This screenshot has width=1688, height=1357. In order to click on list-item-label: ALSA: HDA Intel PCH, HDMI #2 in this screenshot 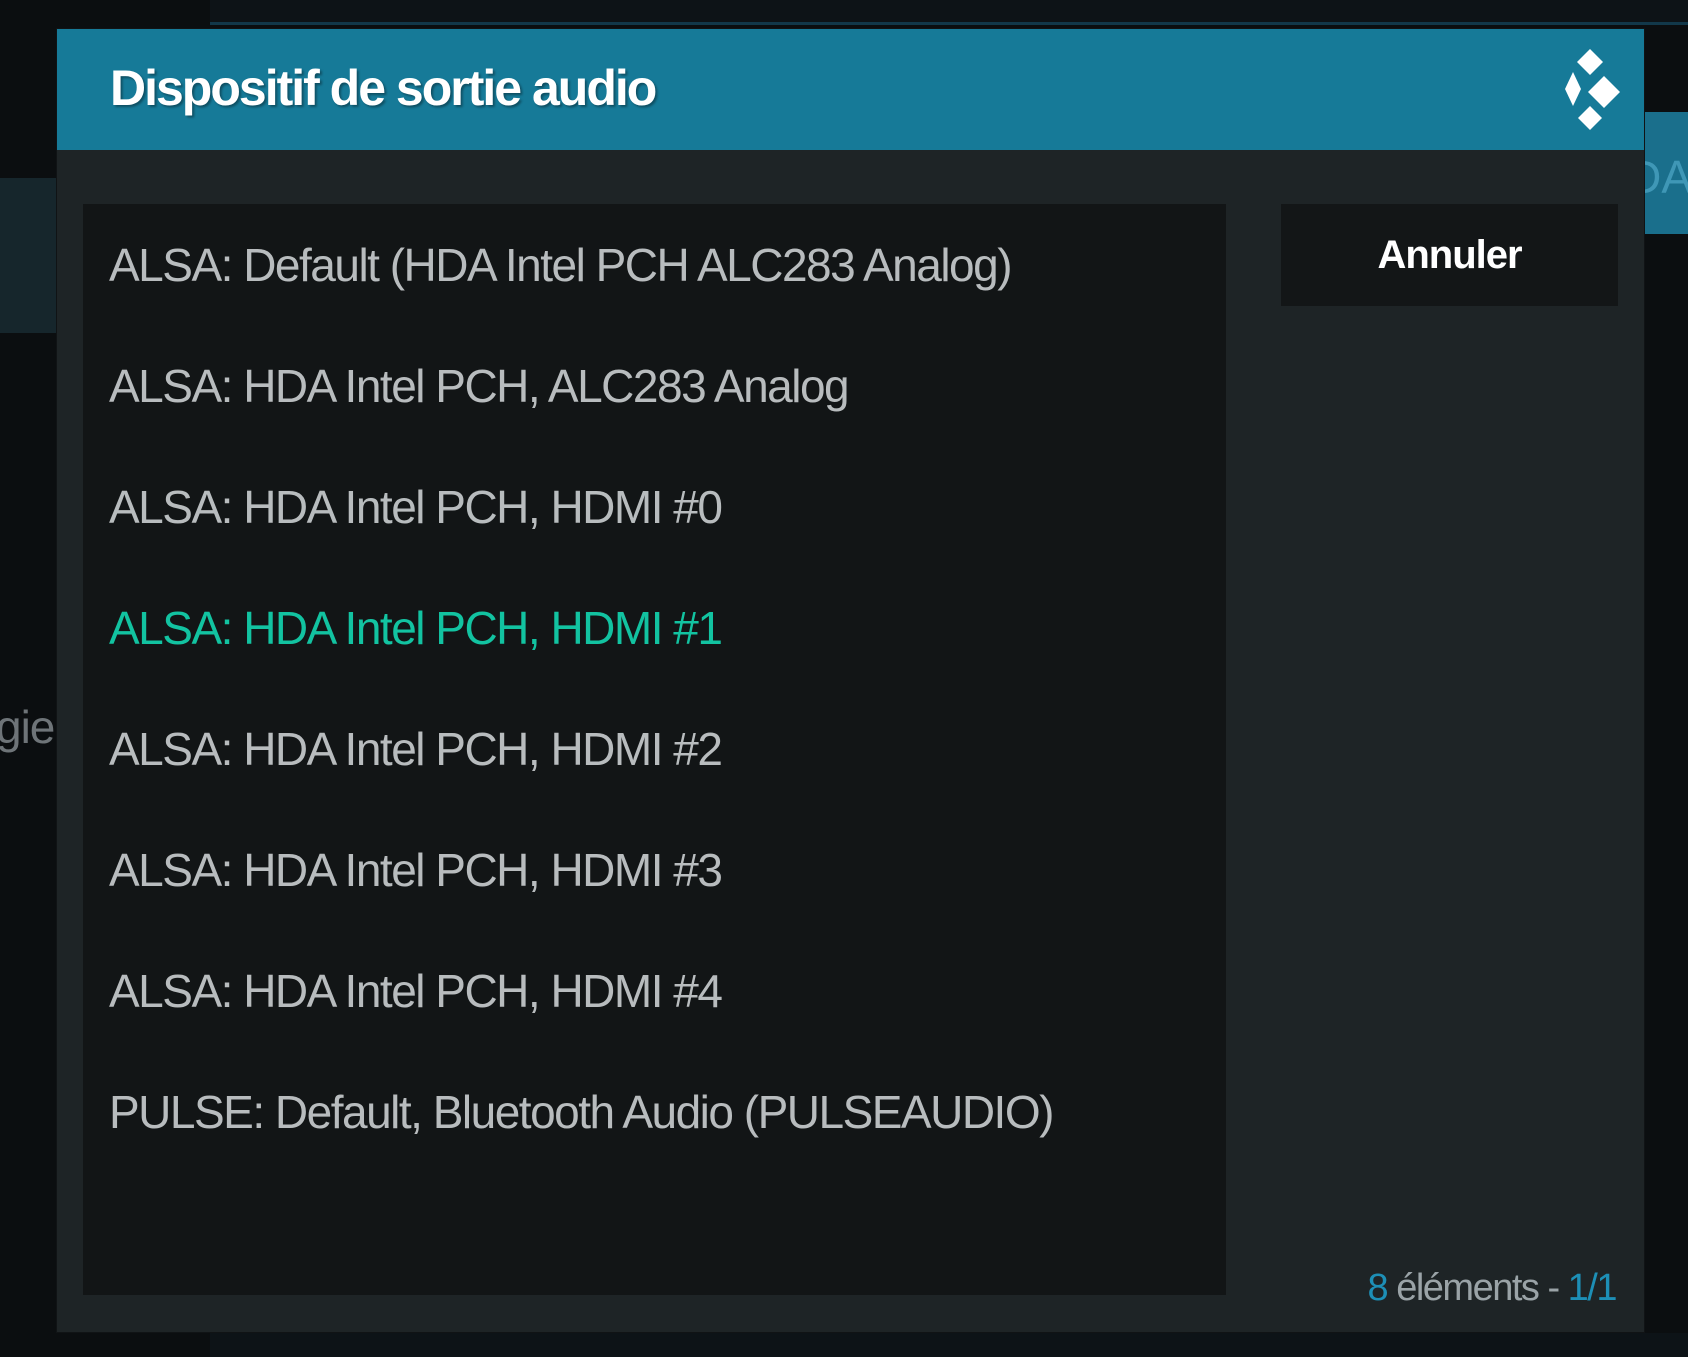, I will do `click(416, 748)`.